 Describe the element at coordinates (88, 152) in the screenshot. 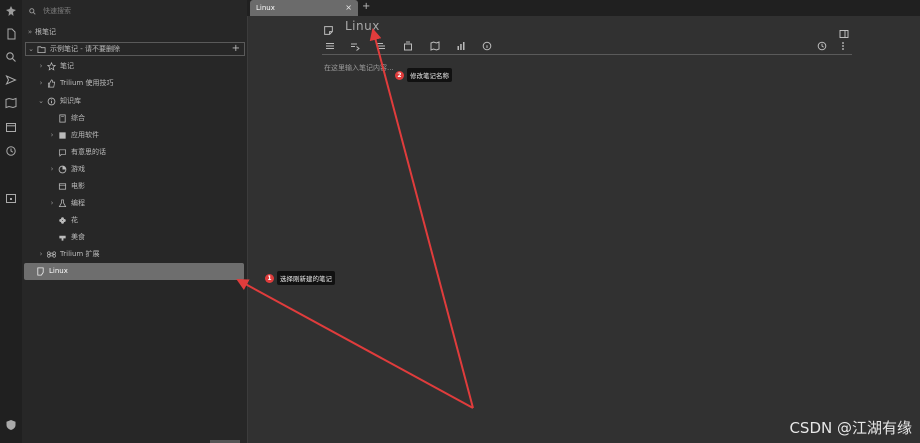

I see `tree-node-label: 有意思的话` at that location.